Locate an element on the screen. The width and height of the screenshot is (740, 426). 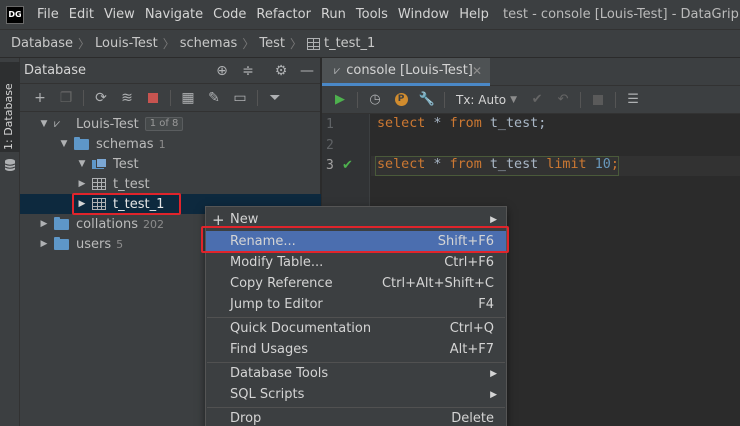
tree-item-schema-test: ▼ Test is located at coordinates (170, 164).